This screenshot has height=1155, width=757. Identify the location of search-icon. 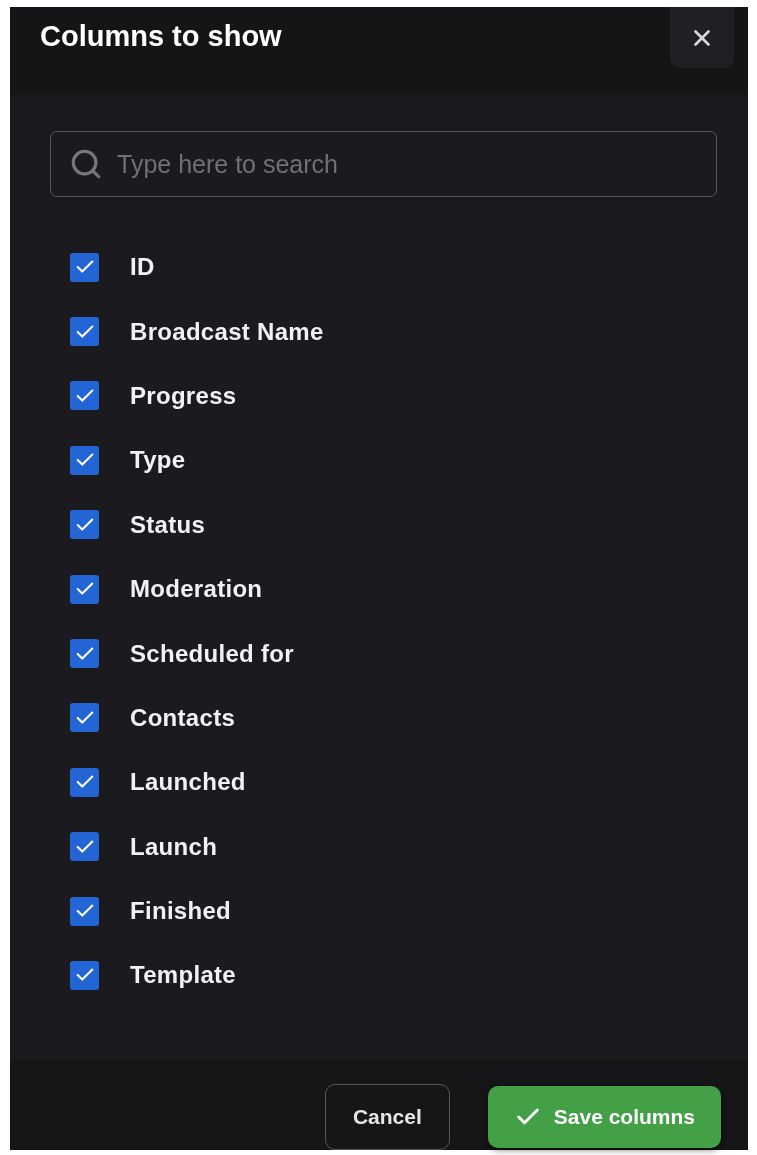
(86, 164).